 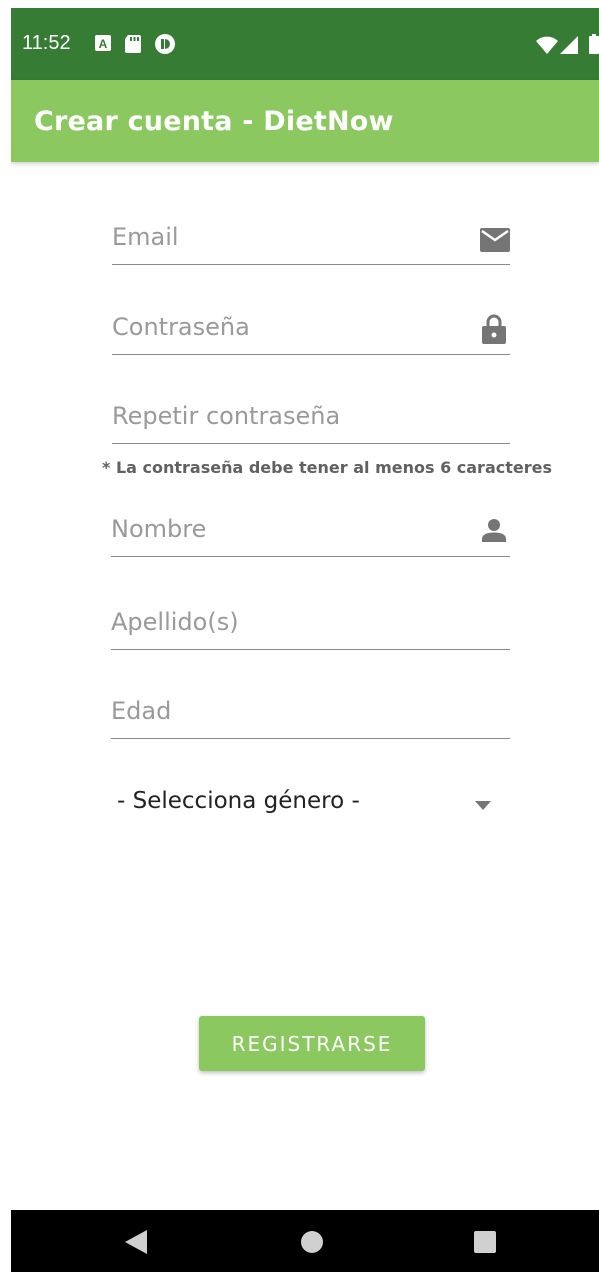 I want to click on battery-icon, so click(x=594, y=46).